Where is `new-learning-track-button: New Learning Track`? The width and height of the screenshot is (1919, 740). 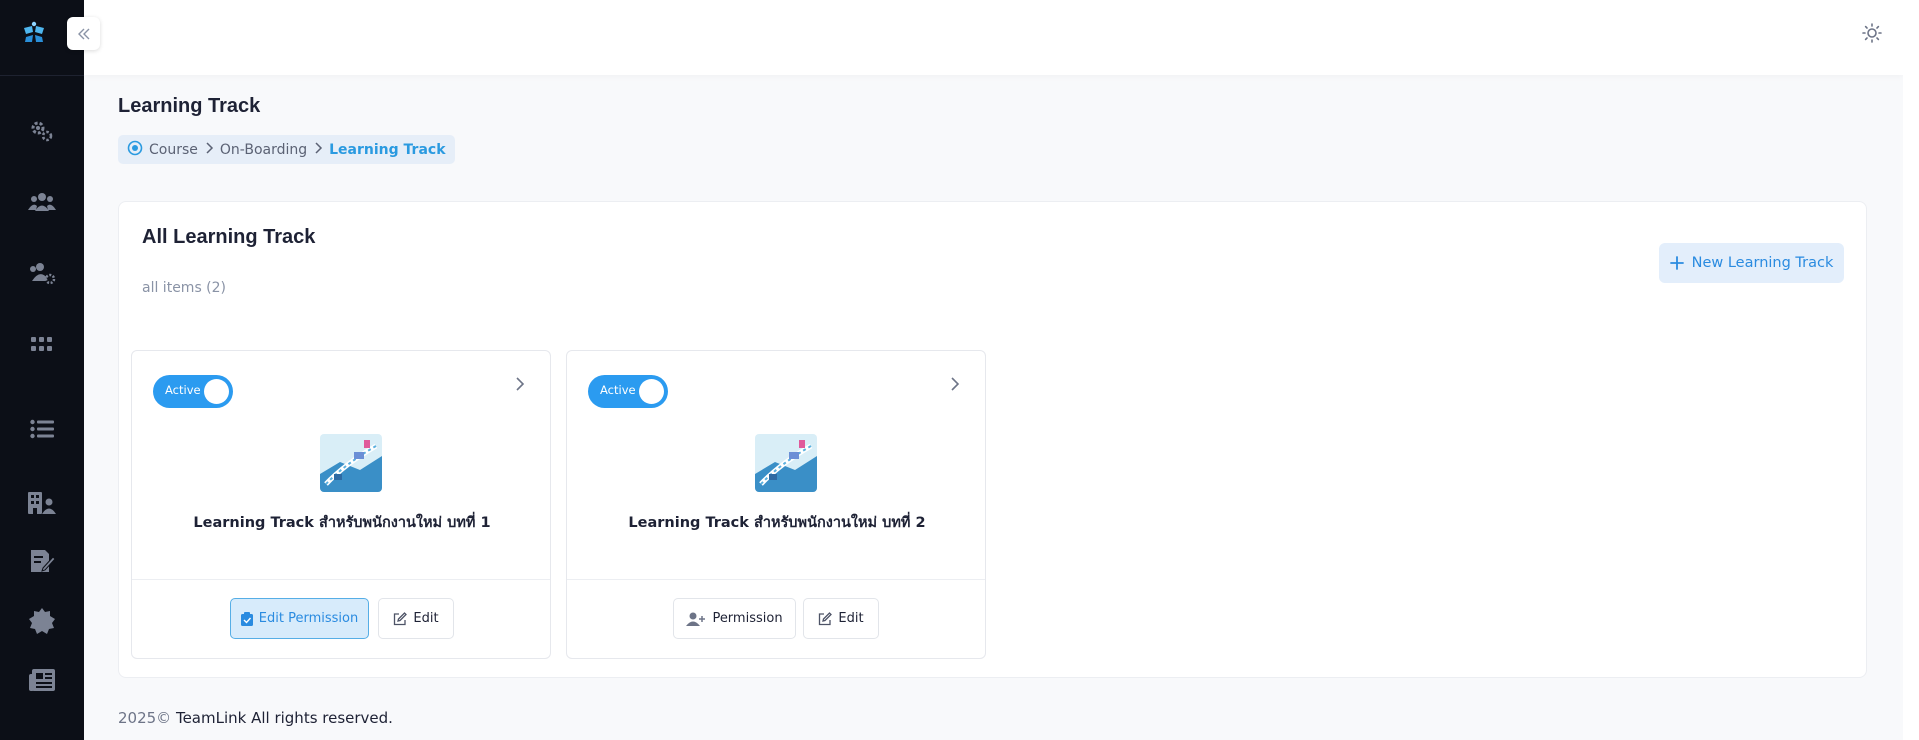 new-learning-track-button: New Learning Track is located at coordinates (1751, 263).